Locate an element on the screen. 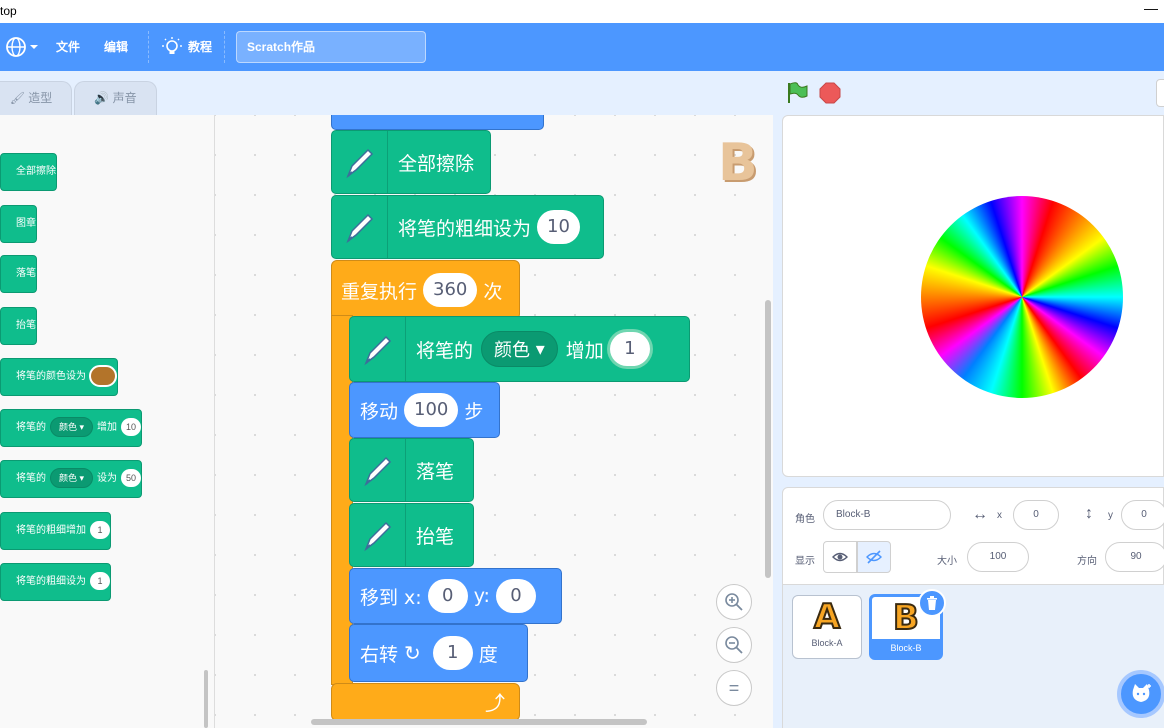 The height and width of the screenshot is (728, 1164). value-input: 50 is located at coordinates (131, 478).